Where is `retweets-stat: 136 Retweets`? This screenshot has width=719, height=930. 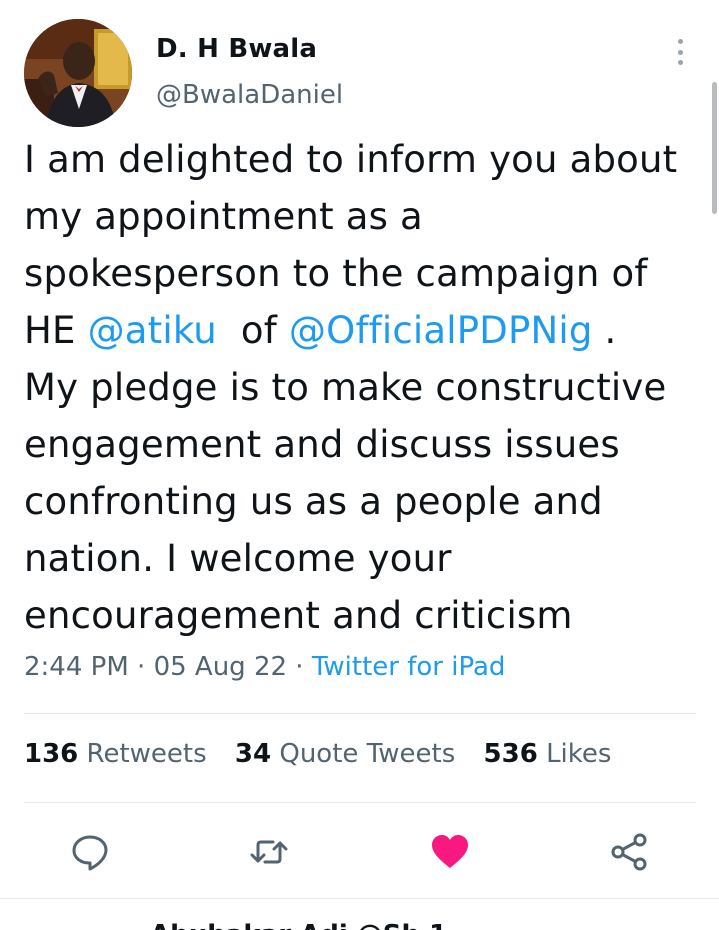 retweets-stat: 136 Retweets is located at coordinates (115, 754).